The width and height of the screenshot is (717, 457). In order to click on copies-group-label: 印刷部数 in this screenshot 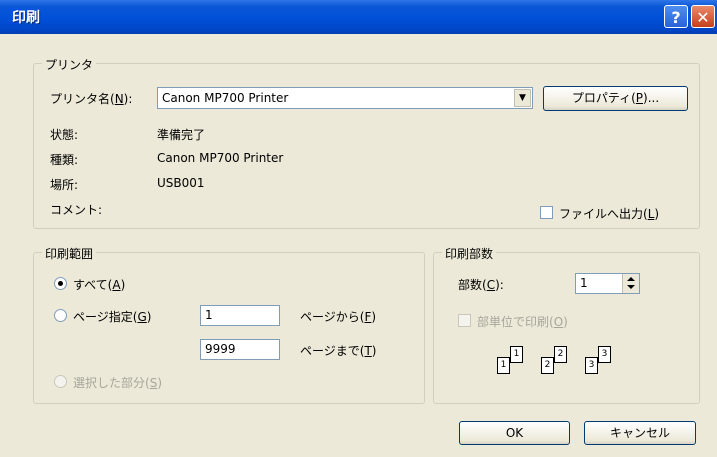, I will do `click(469, 253)`.